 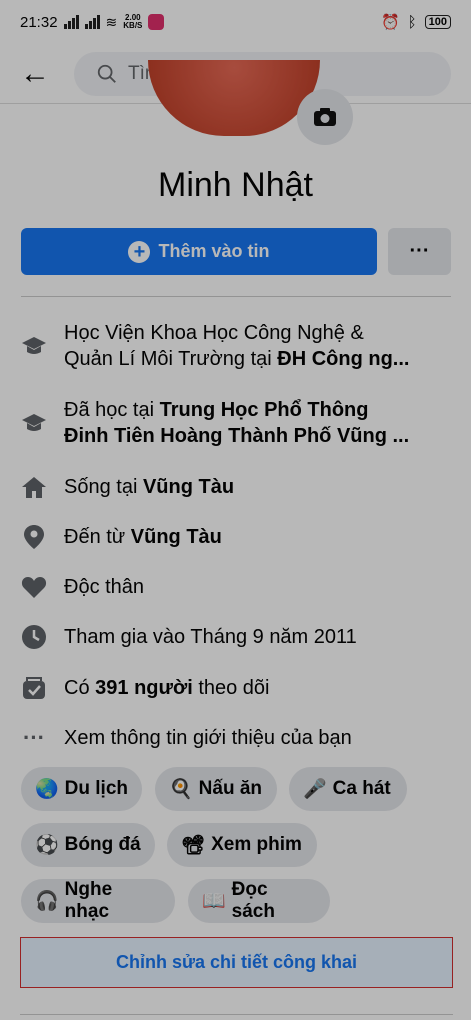 I want to click on edit-public-details-button: Chỉnh sửa chi tiết công khai, so click(x=236, y=962).